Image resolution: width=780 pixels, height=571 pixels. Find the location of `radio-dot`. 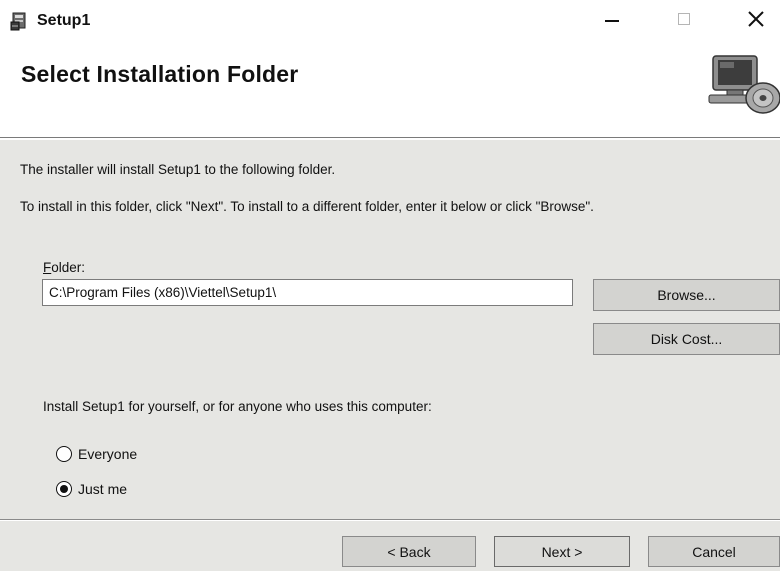

radio-dot is located at coordinates (64, 489).